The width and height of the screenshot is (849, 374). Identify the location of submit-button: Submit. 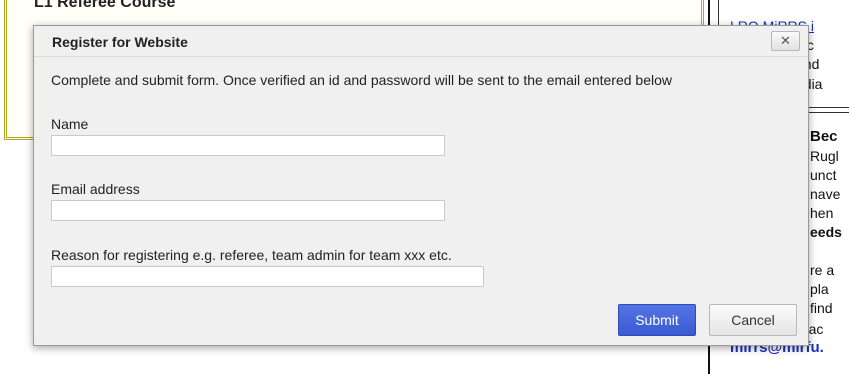
(657, 320).